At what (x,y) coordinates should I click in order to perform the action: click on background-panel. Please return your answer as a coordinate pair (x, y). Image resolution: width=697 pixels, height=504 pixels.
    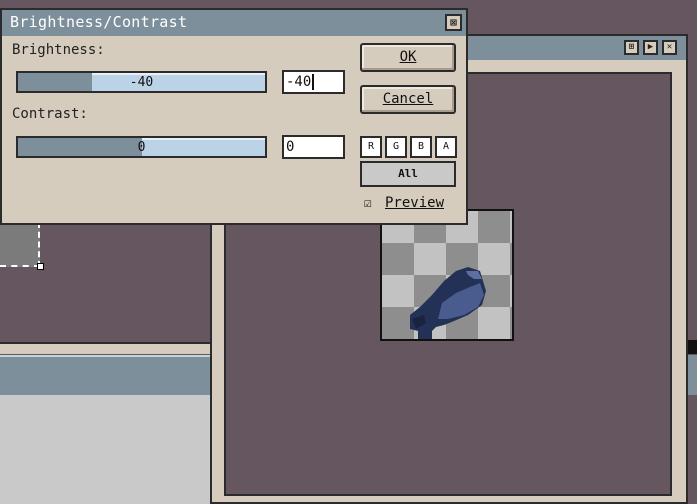
    Looking at the image, I should click on (105, 449).